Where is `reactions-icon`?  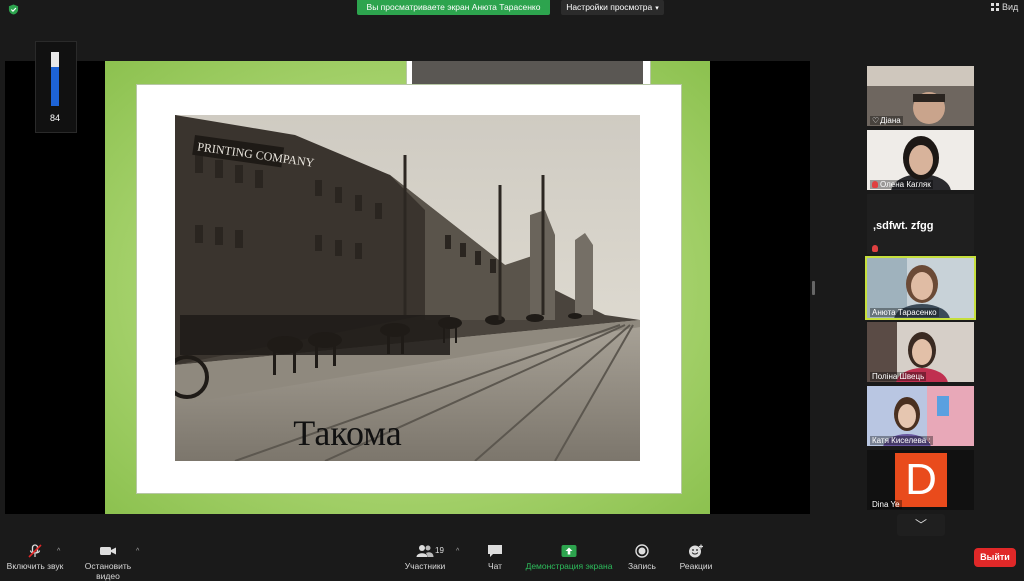 reactions-icon is located at coordinates (696, 551).